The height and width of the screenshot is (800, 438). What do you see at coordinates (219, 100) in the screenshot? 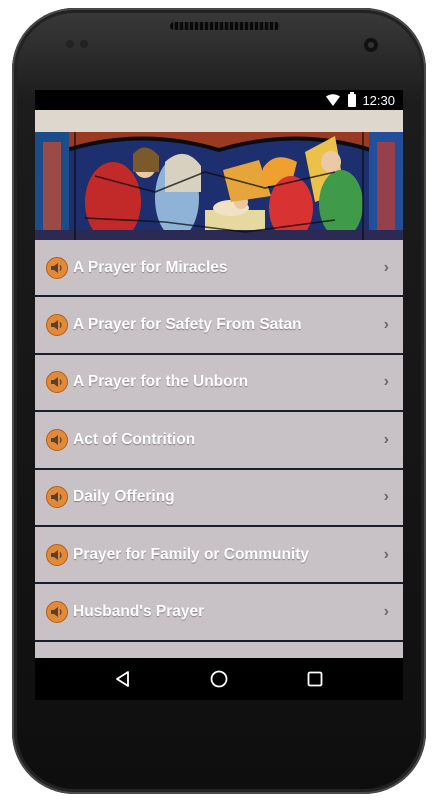
I see `status-bar: 12:30` at bounding box center [219, 100].